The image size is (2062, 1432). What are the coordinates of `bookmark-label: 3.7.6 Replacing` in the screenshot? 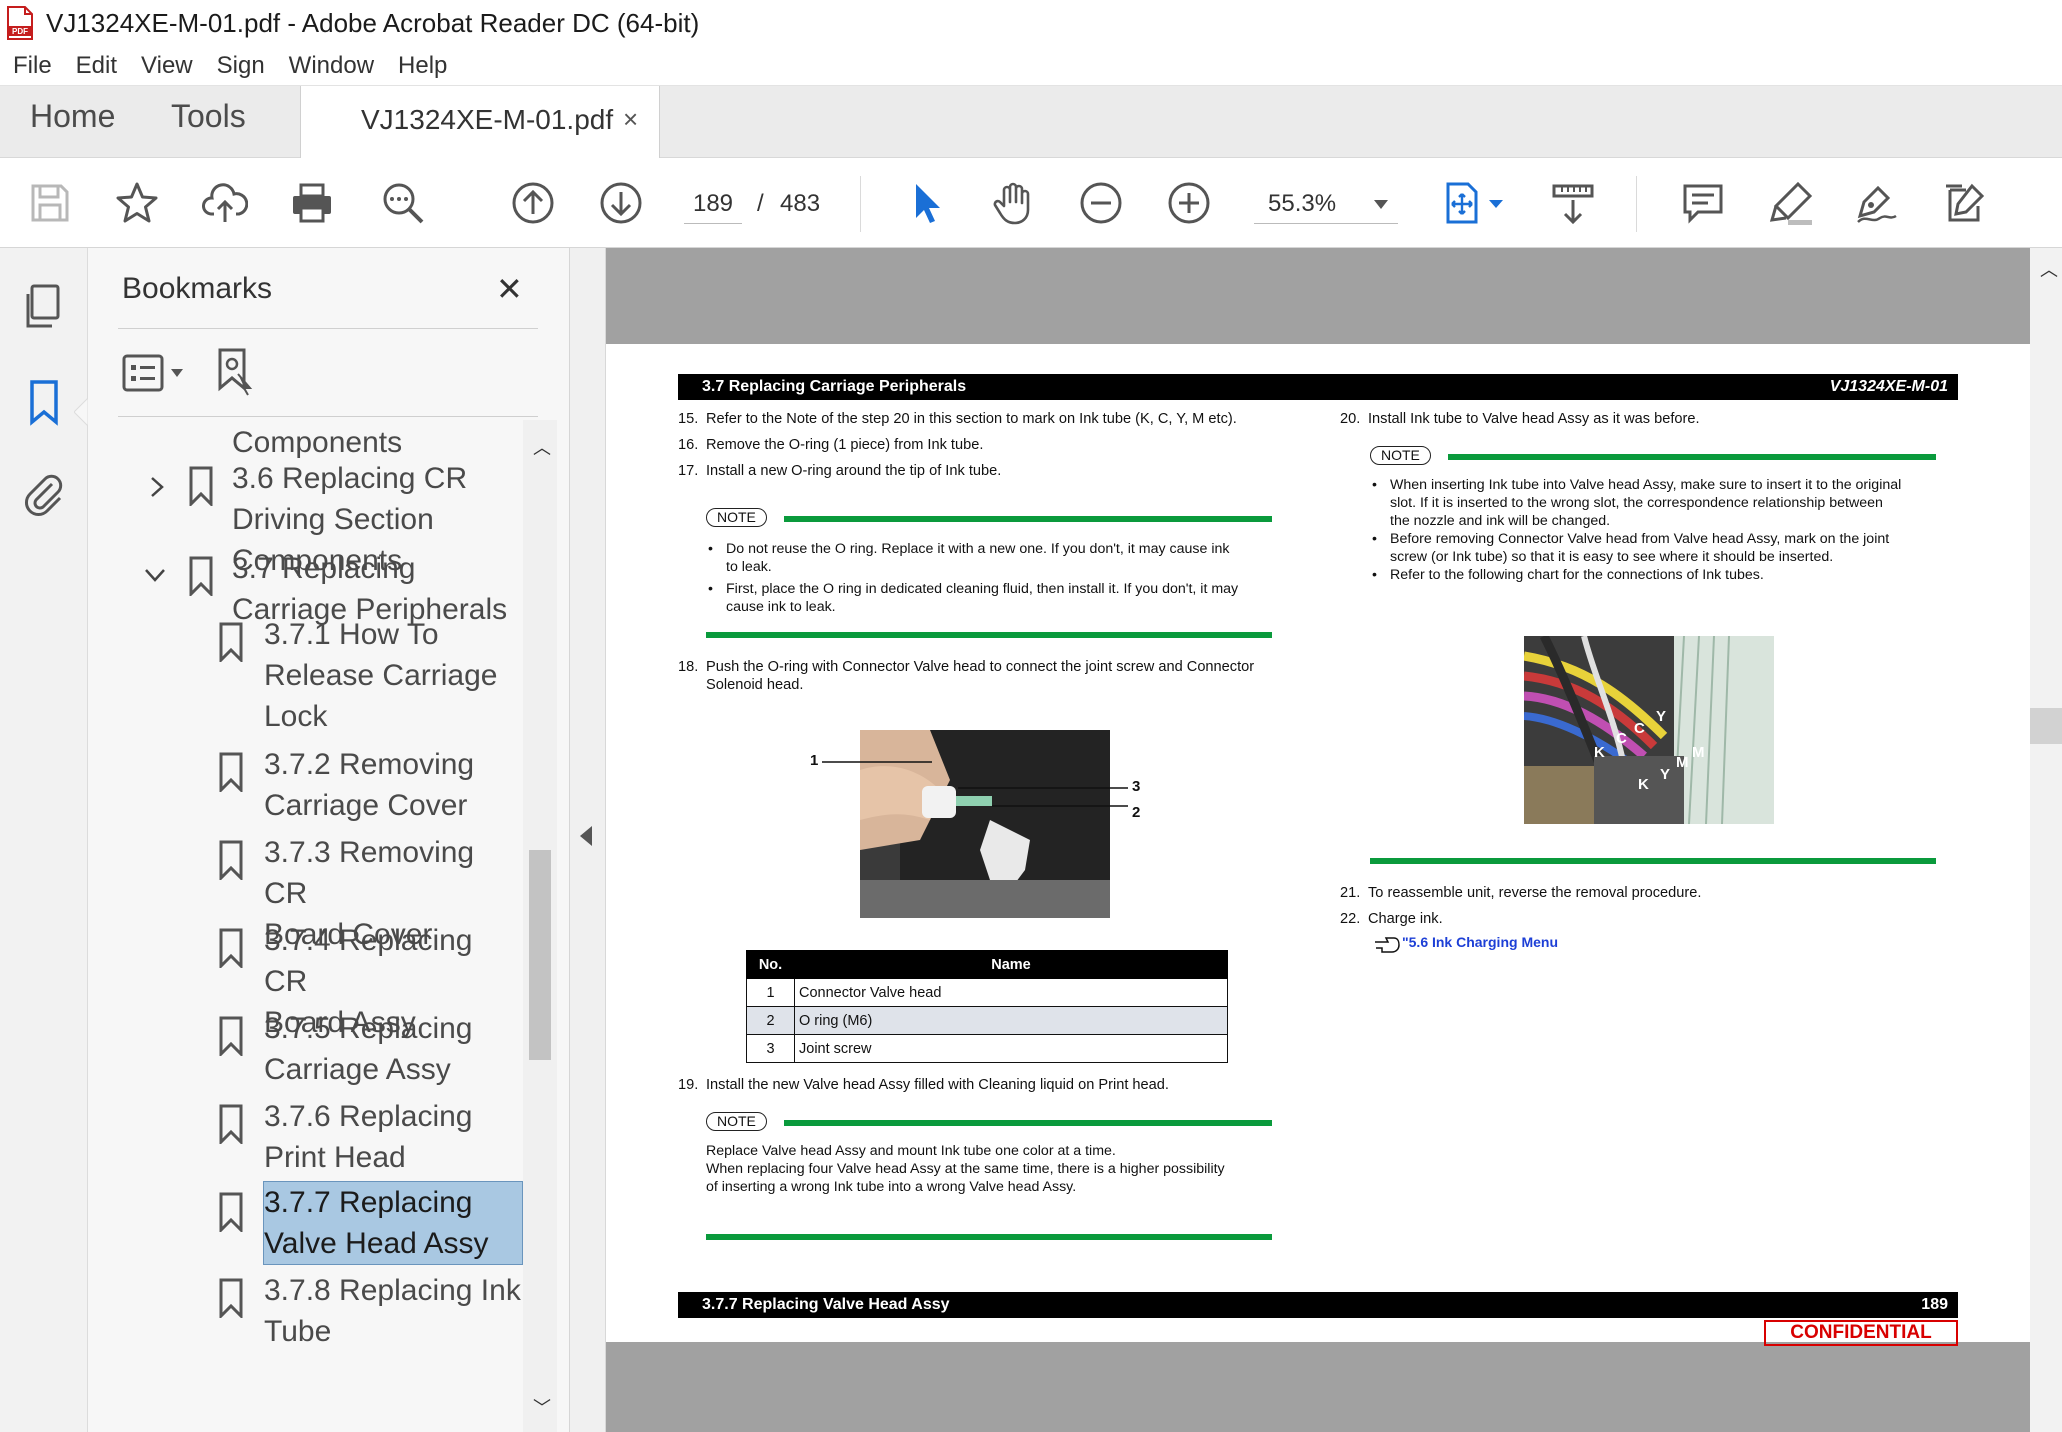 It's located at (368, 1116).